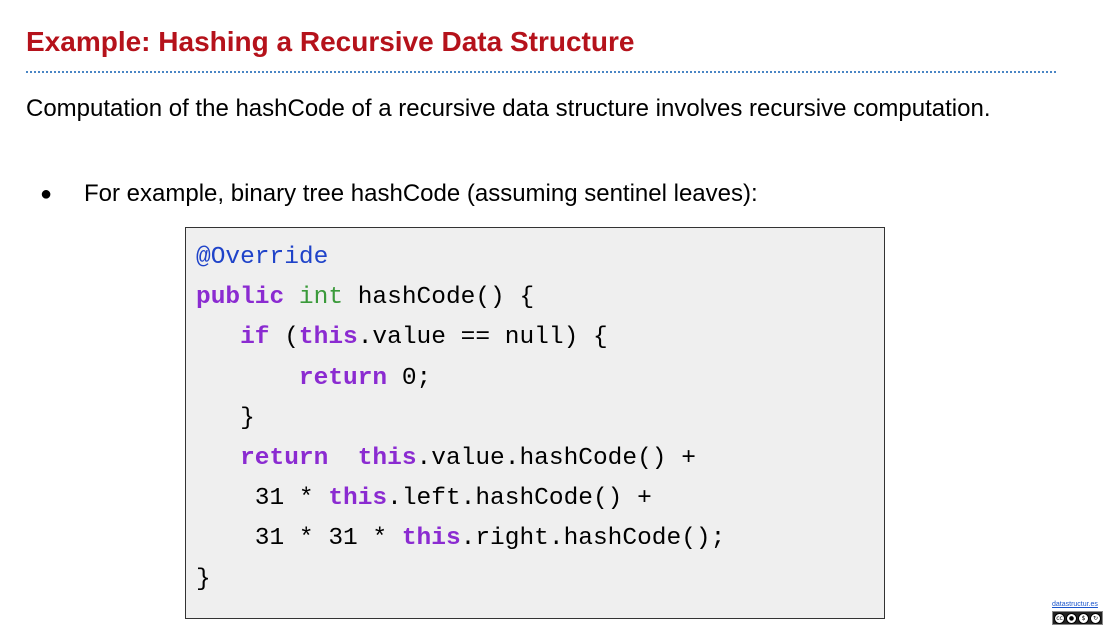 The width and height of the screenshot is (1103, 635). Describe the element at coordinates (262, 499) in the screenshot. I see `code-token: 31 *` at that location.